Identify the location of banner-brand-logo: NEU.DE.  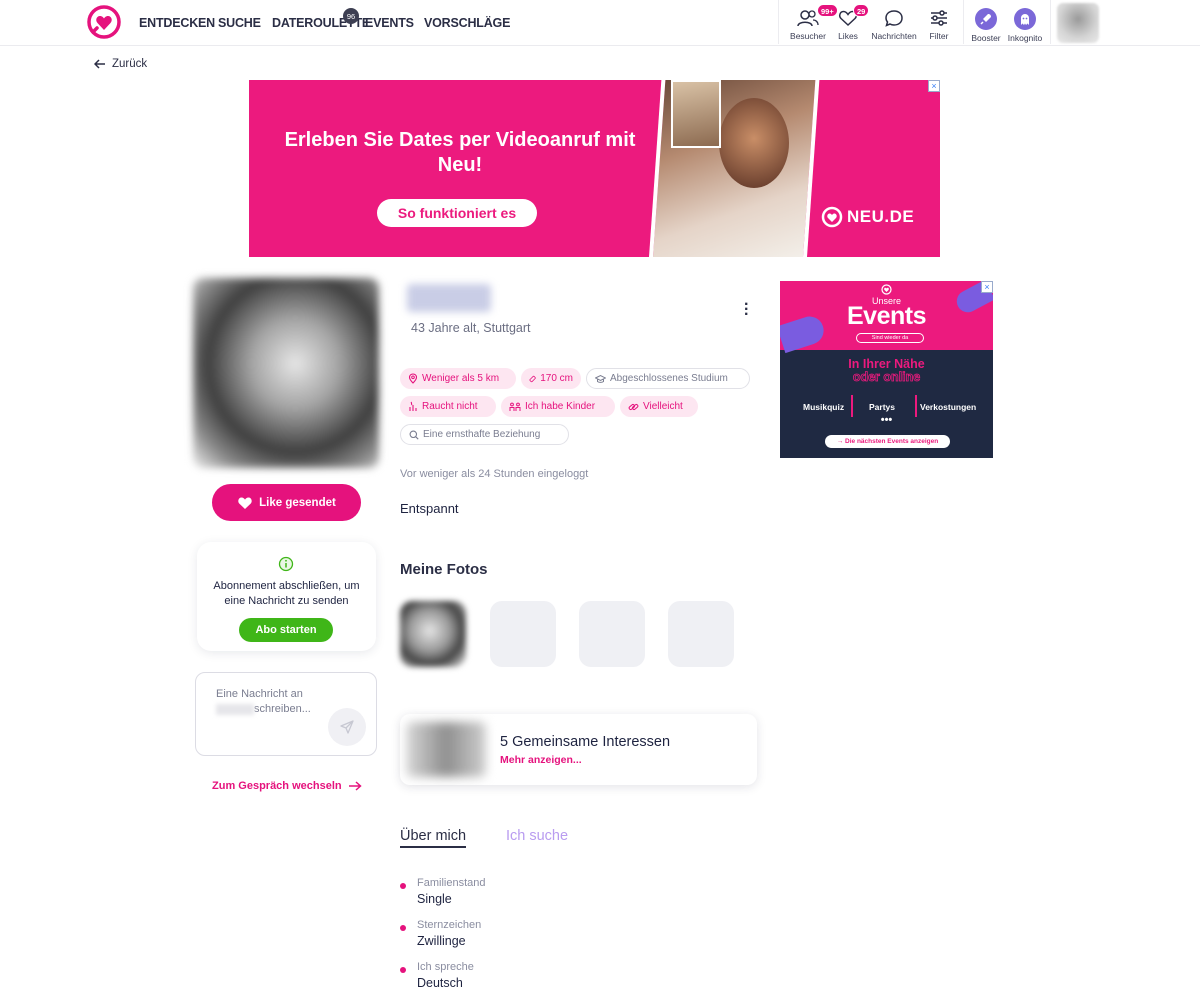
(867, 217).